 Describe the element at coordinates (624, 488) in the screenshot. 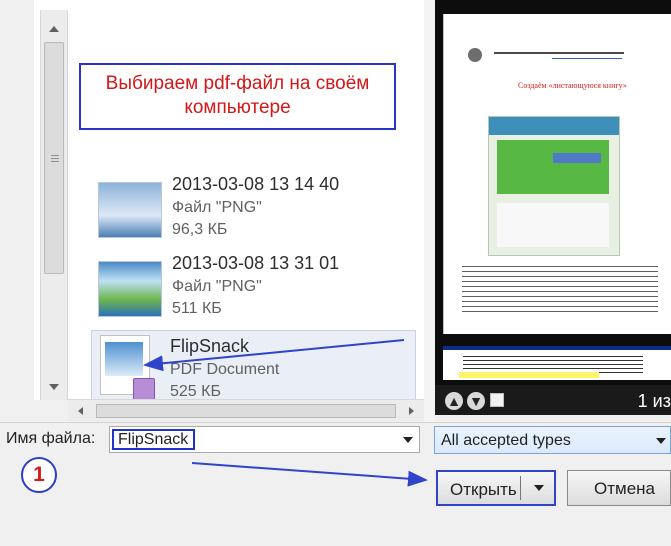

I see `cancel-label: Отмена` at that location.